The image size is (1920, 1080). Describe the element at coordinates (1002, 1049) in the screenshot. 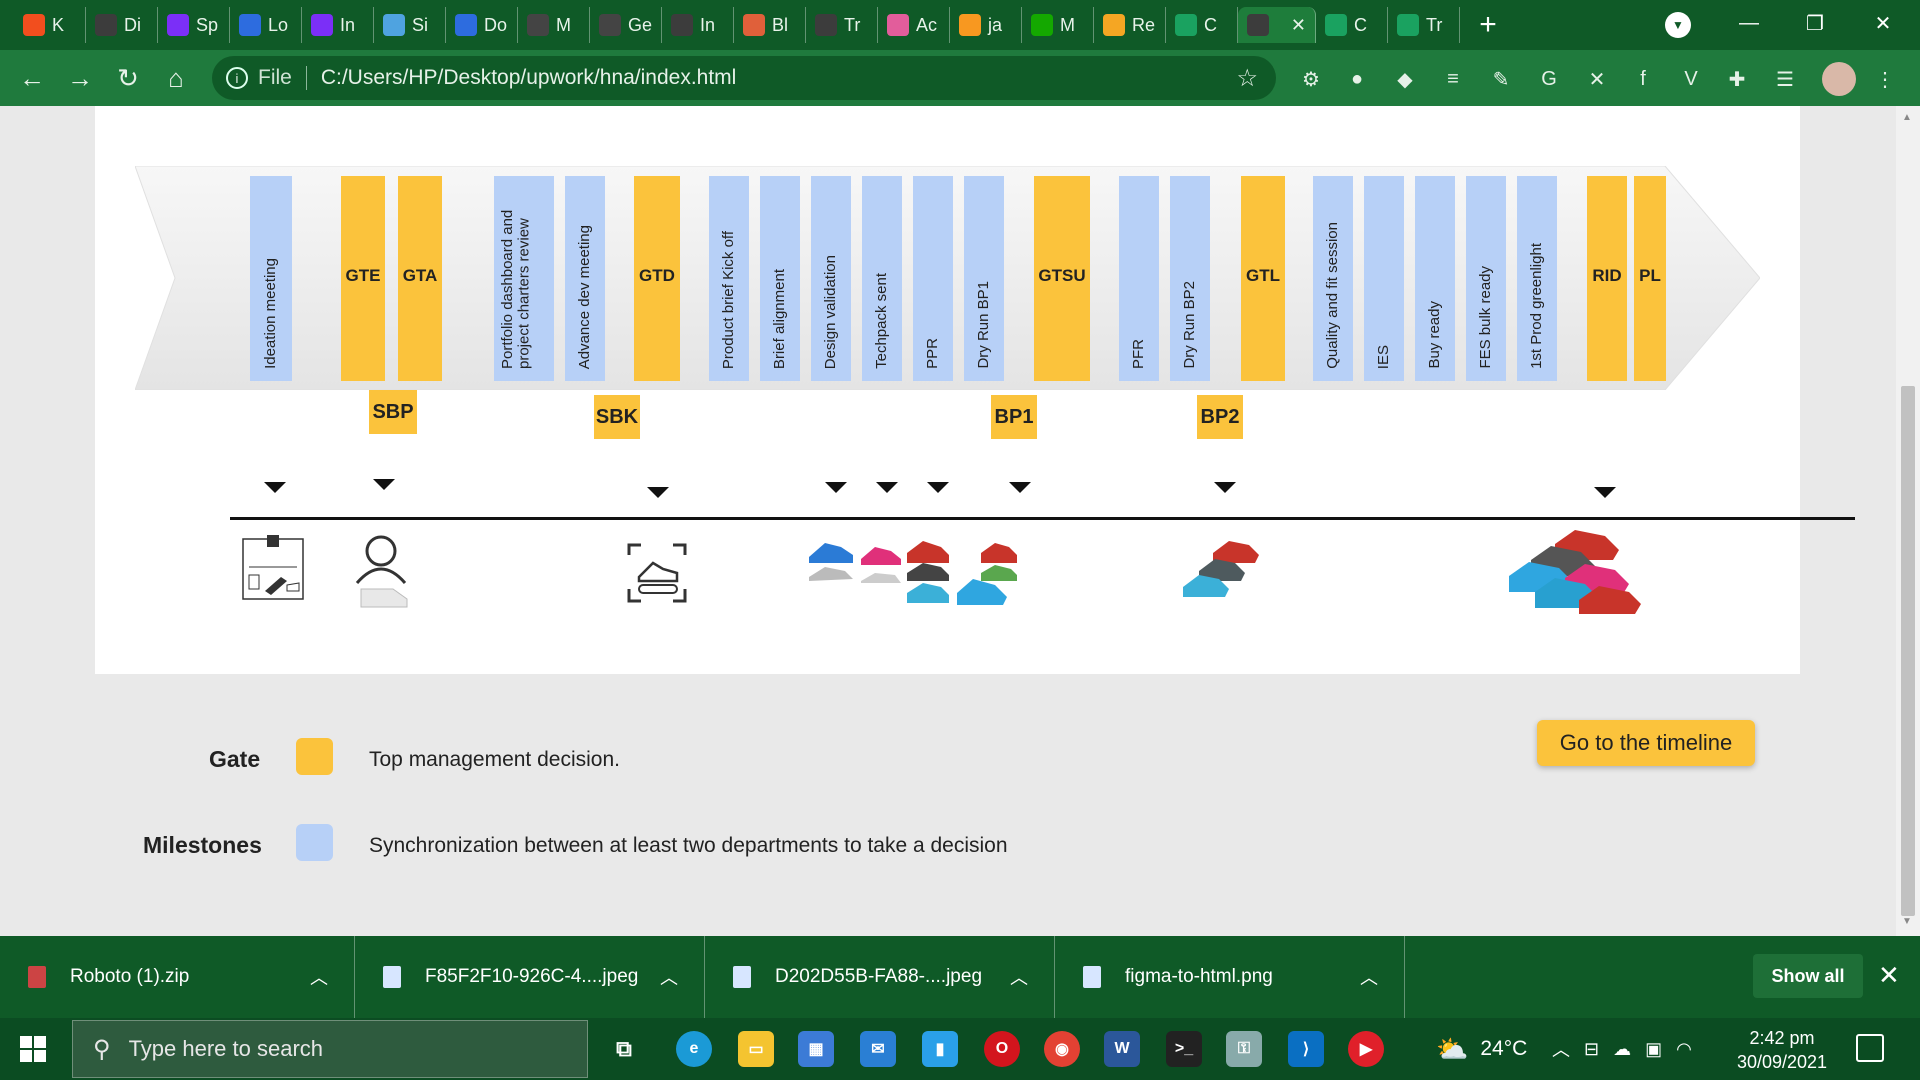

I see `opera-icon: O` at that location.